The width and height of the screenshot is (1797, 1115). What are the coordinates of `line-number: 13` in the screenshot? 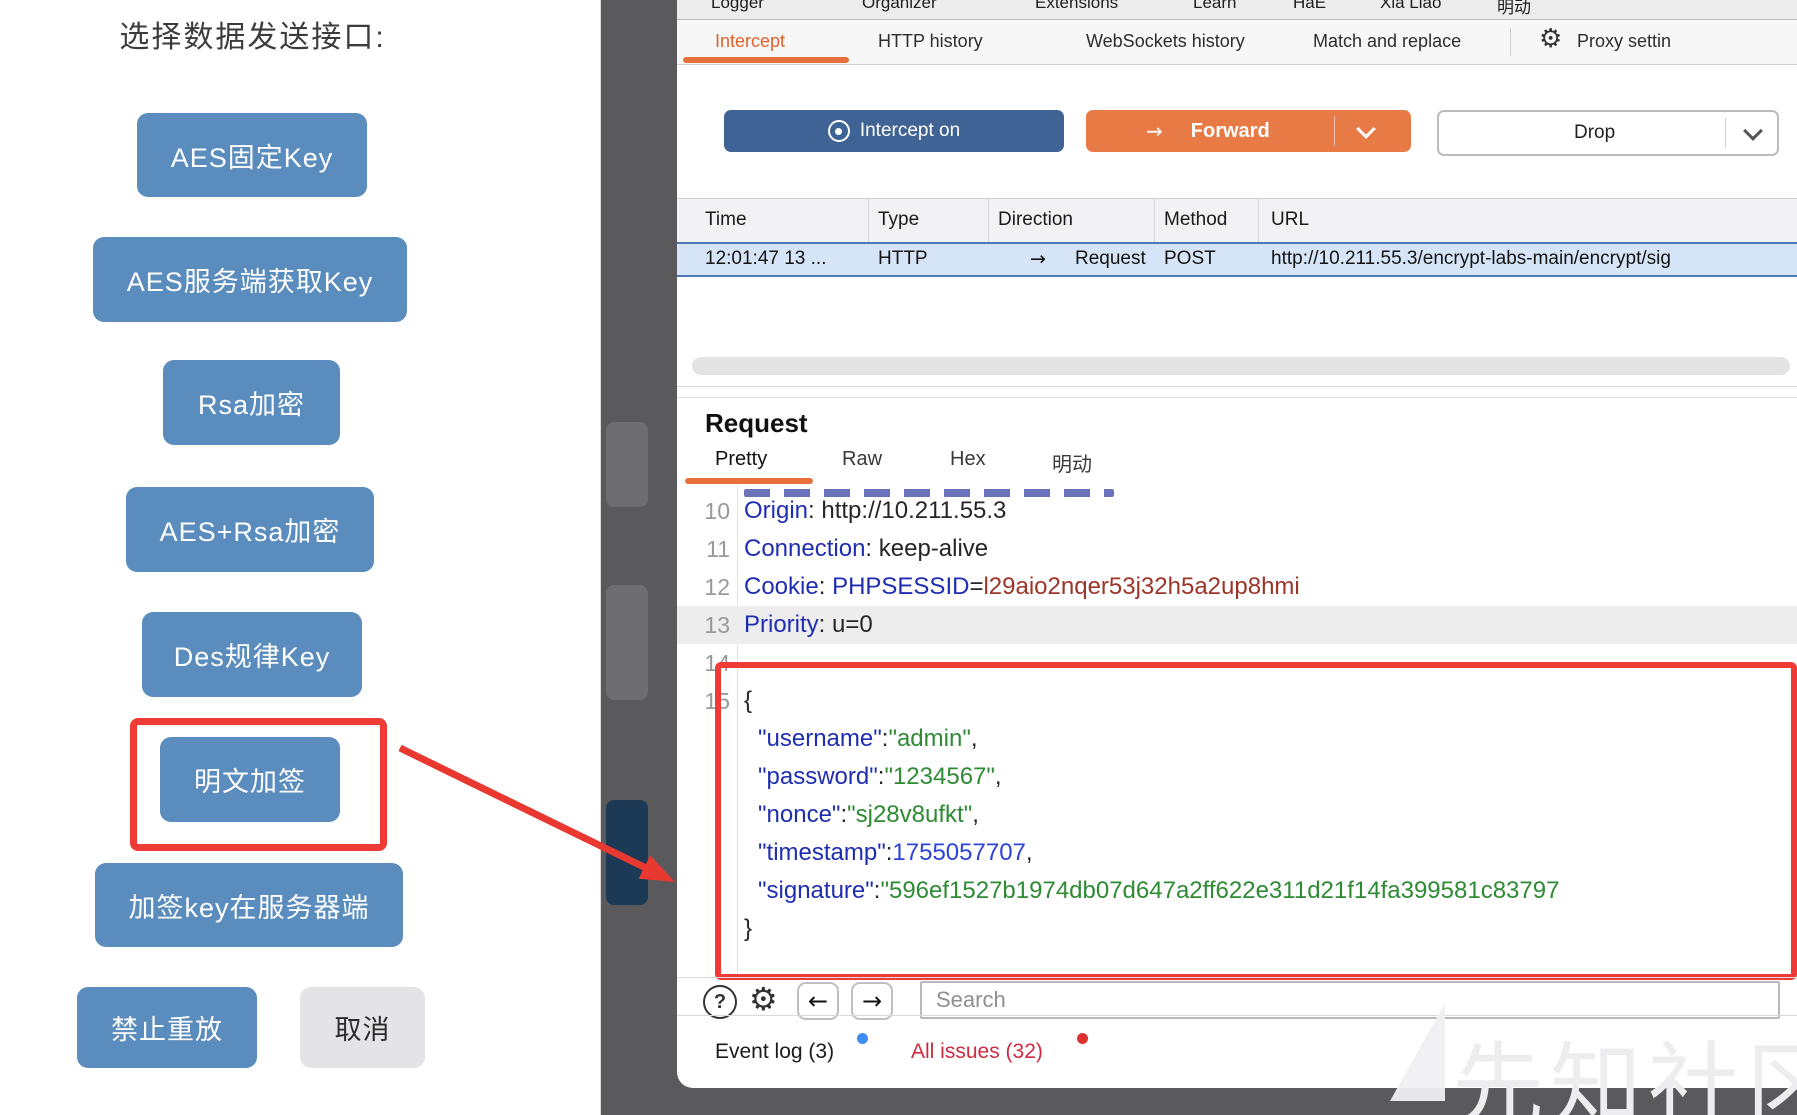 It's located at (717, 625).